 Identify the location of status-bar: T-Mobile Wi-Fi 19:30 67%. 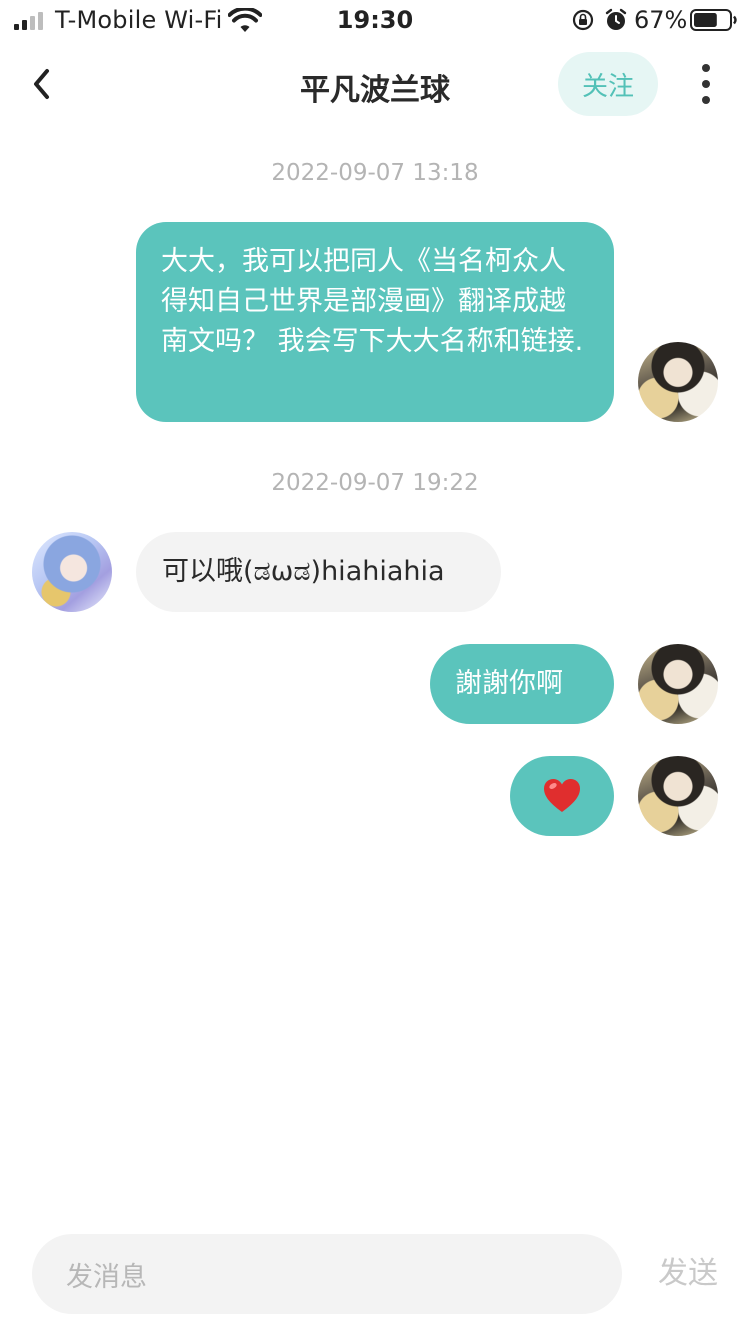
(375, 20).